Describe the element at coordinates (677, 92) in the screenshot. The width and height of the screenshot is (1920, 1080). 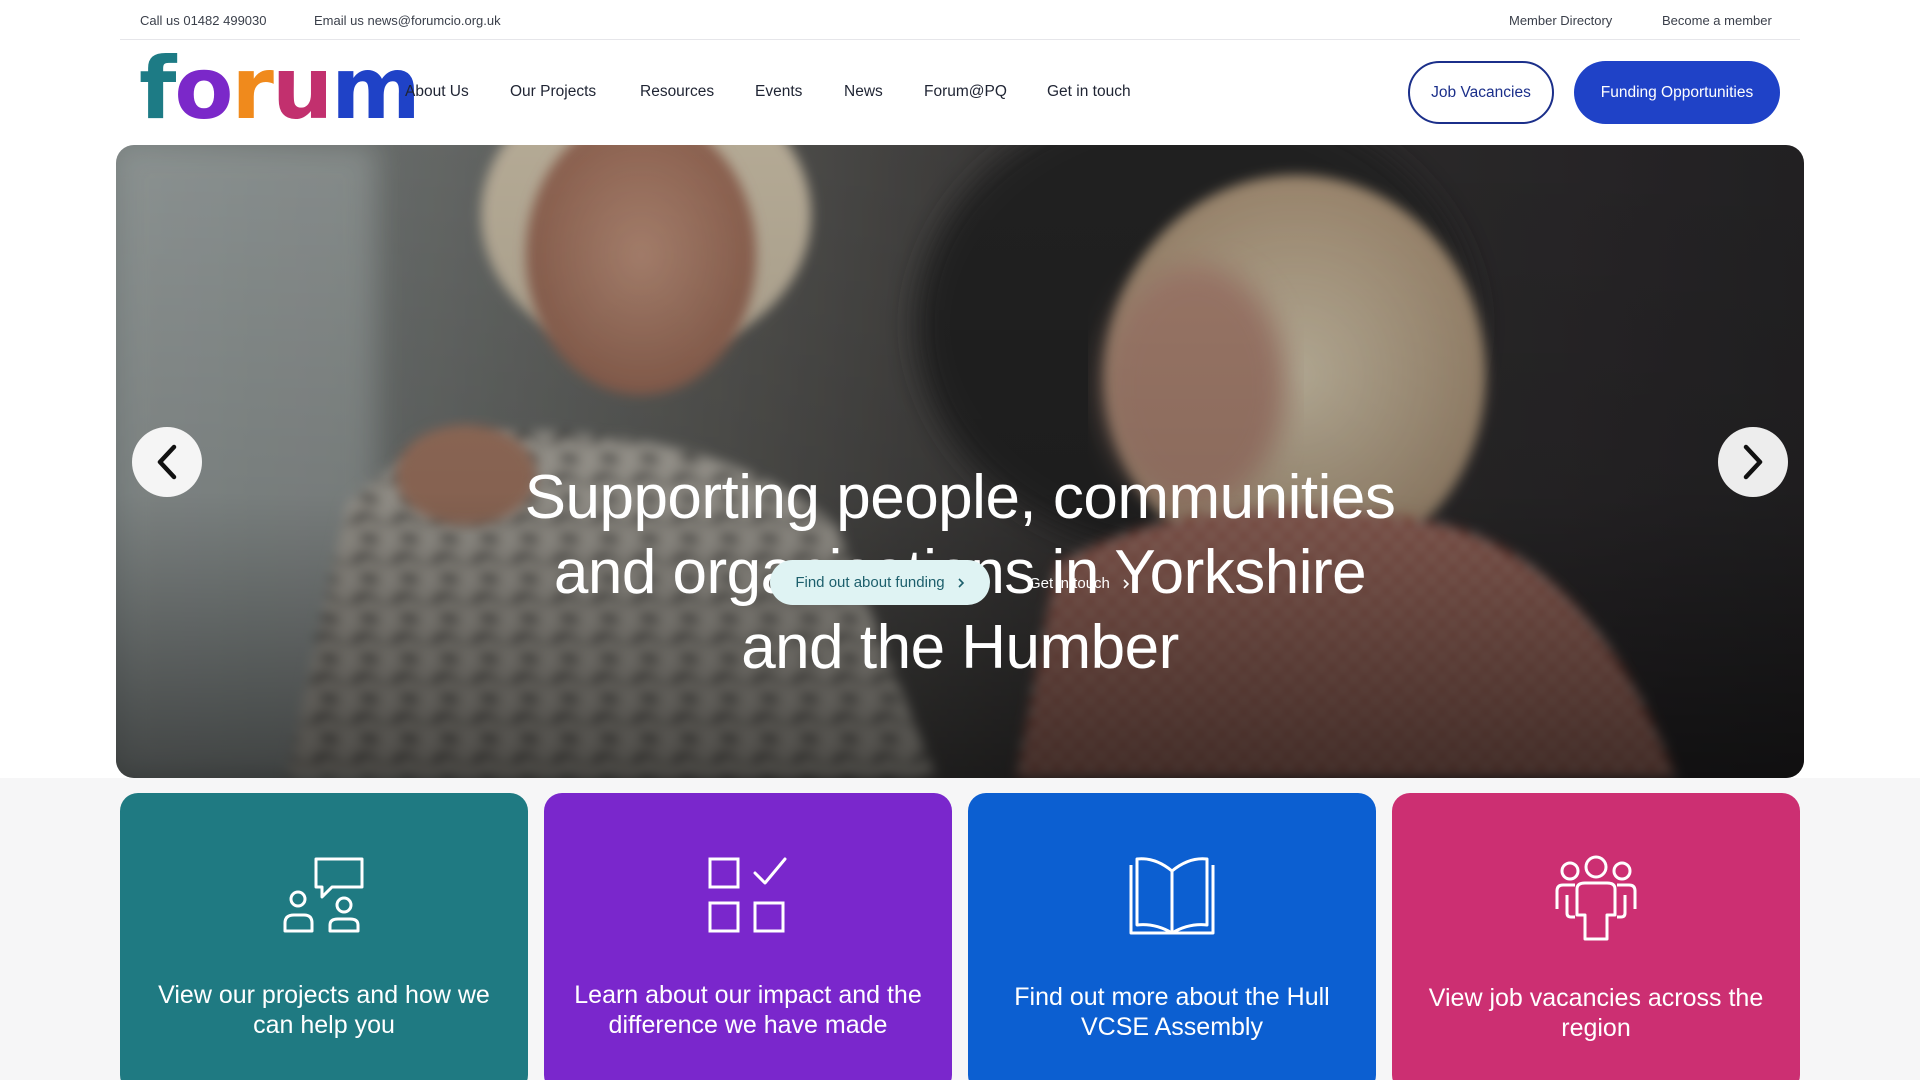
I see `nav-resources: Resources` at that location.